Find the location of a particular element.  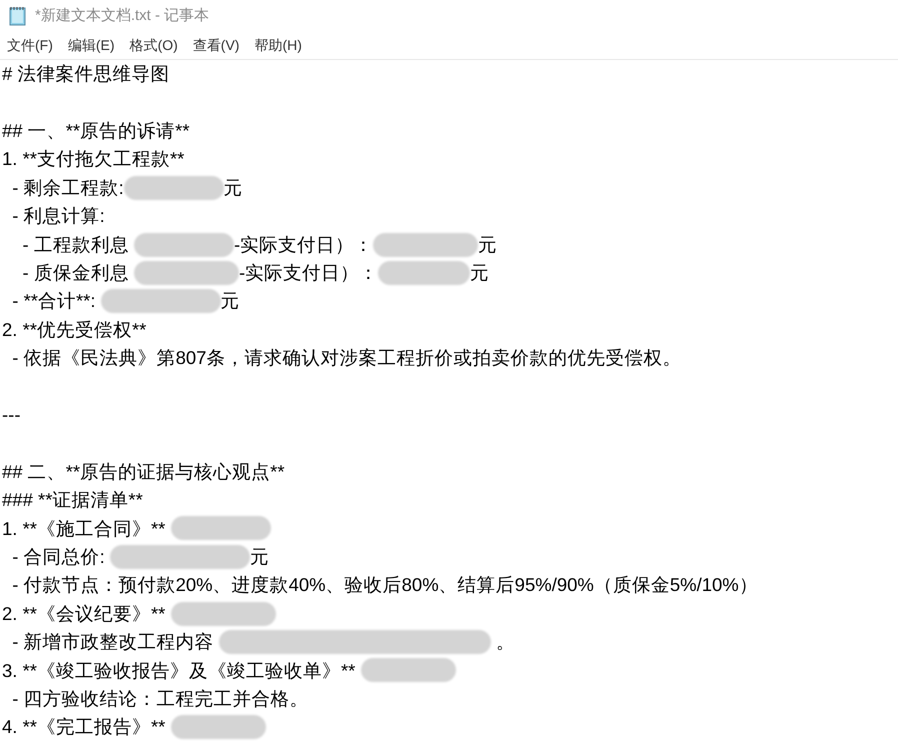

text-line: # 法律案件思维导图 is located at coordinates (86, 74).